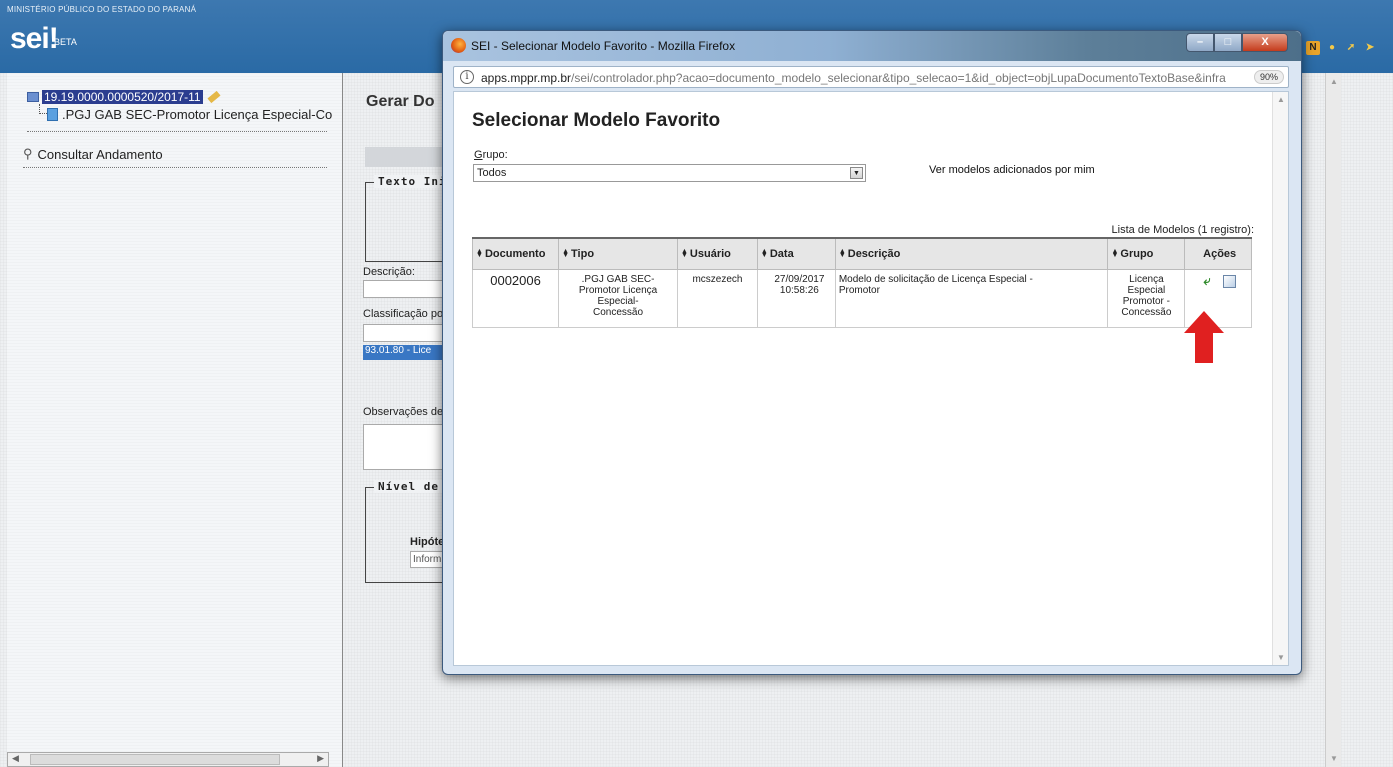 The image size is (1393, 767). What do you see at coordinates (1204, 337) in the screenshot?
I see `red-arrow-annotation` at bounding box center [1204, 337].